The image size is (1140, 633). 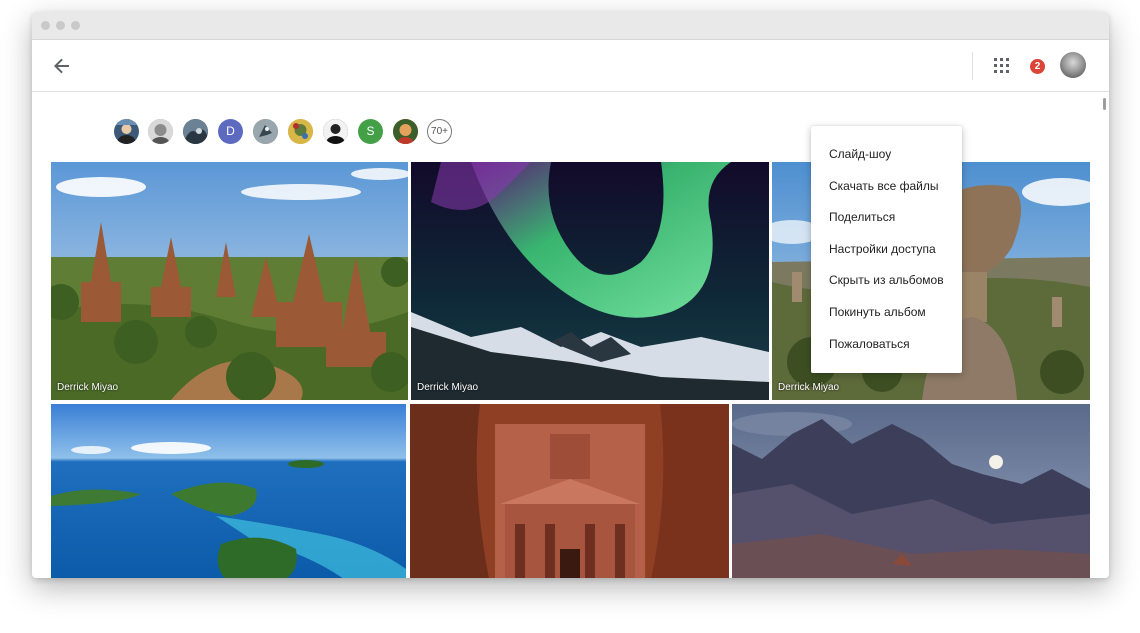 What do you see at coordinates (62, 66) in the screenshot?
I see `arrow-left-icon` at bounding box center [62, 66].